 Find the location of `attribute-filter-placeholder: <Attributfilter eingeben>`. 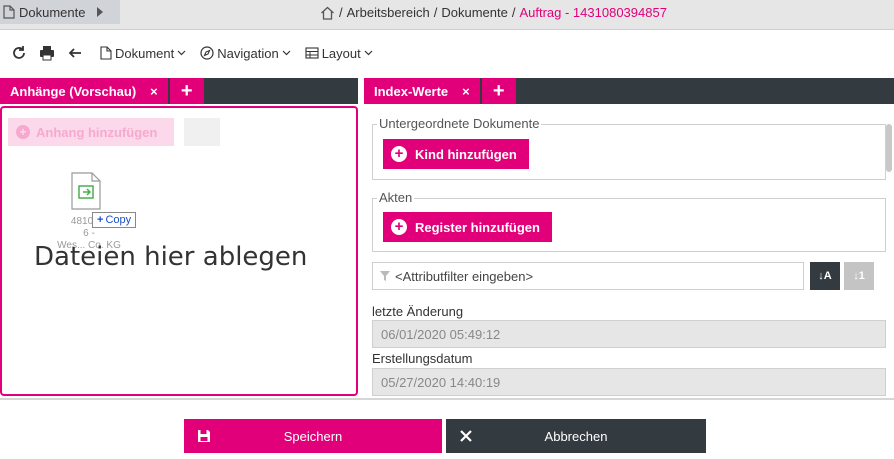

attribute-filter-placeholder: <Attributfilter eingeben> is located at coordinates (464, 276).